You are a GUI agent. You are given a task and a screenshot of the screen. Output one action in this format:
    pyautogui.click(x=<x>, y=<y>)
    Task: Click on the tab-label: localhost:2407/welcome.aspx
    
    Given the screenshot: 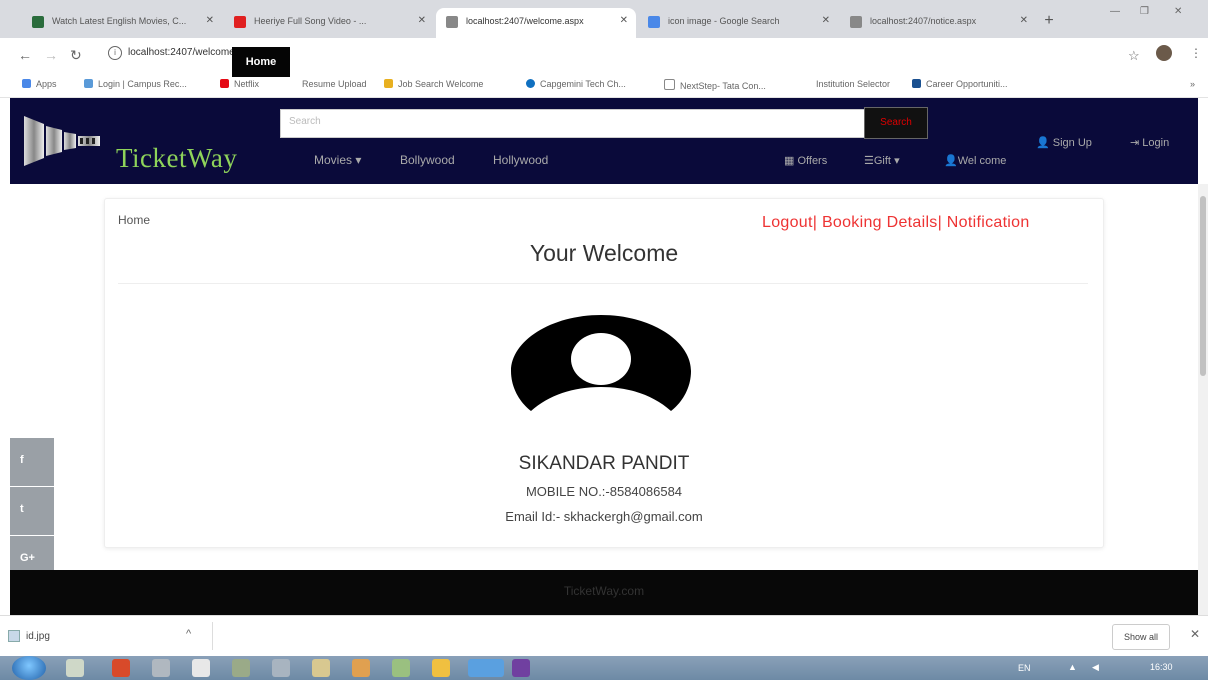 What is the action you would take?
    pyautogui.click(x=525, y=21)
    